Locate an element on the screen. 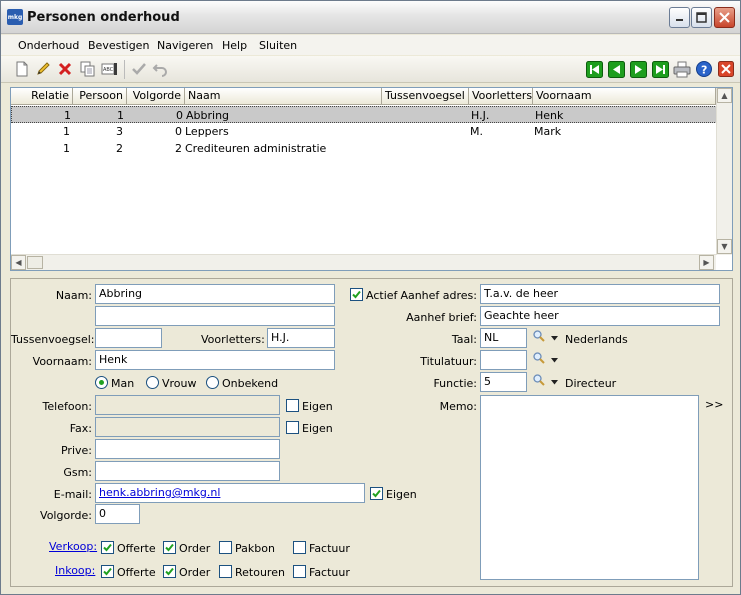  checkmark-icon is located at coordinates (356, 294).